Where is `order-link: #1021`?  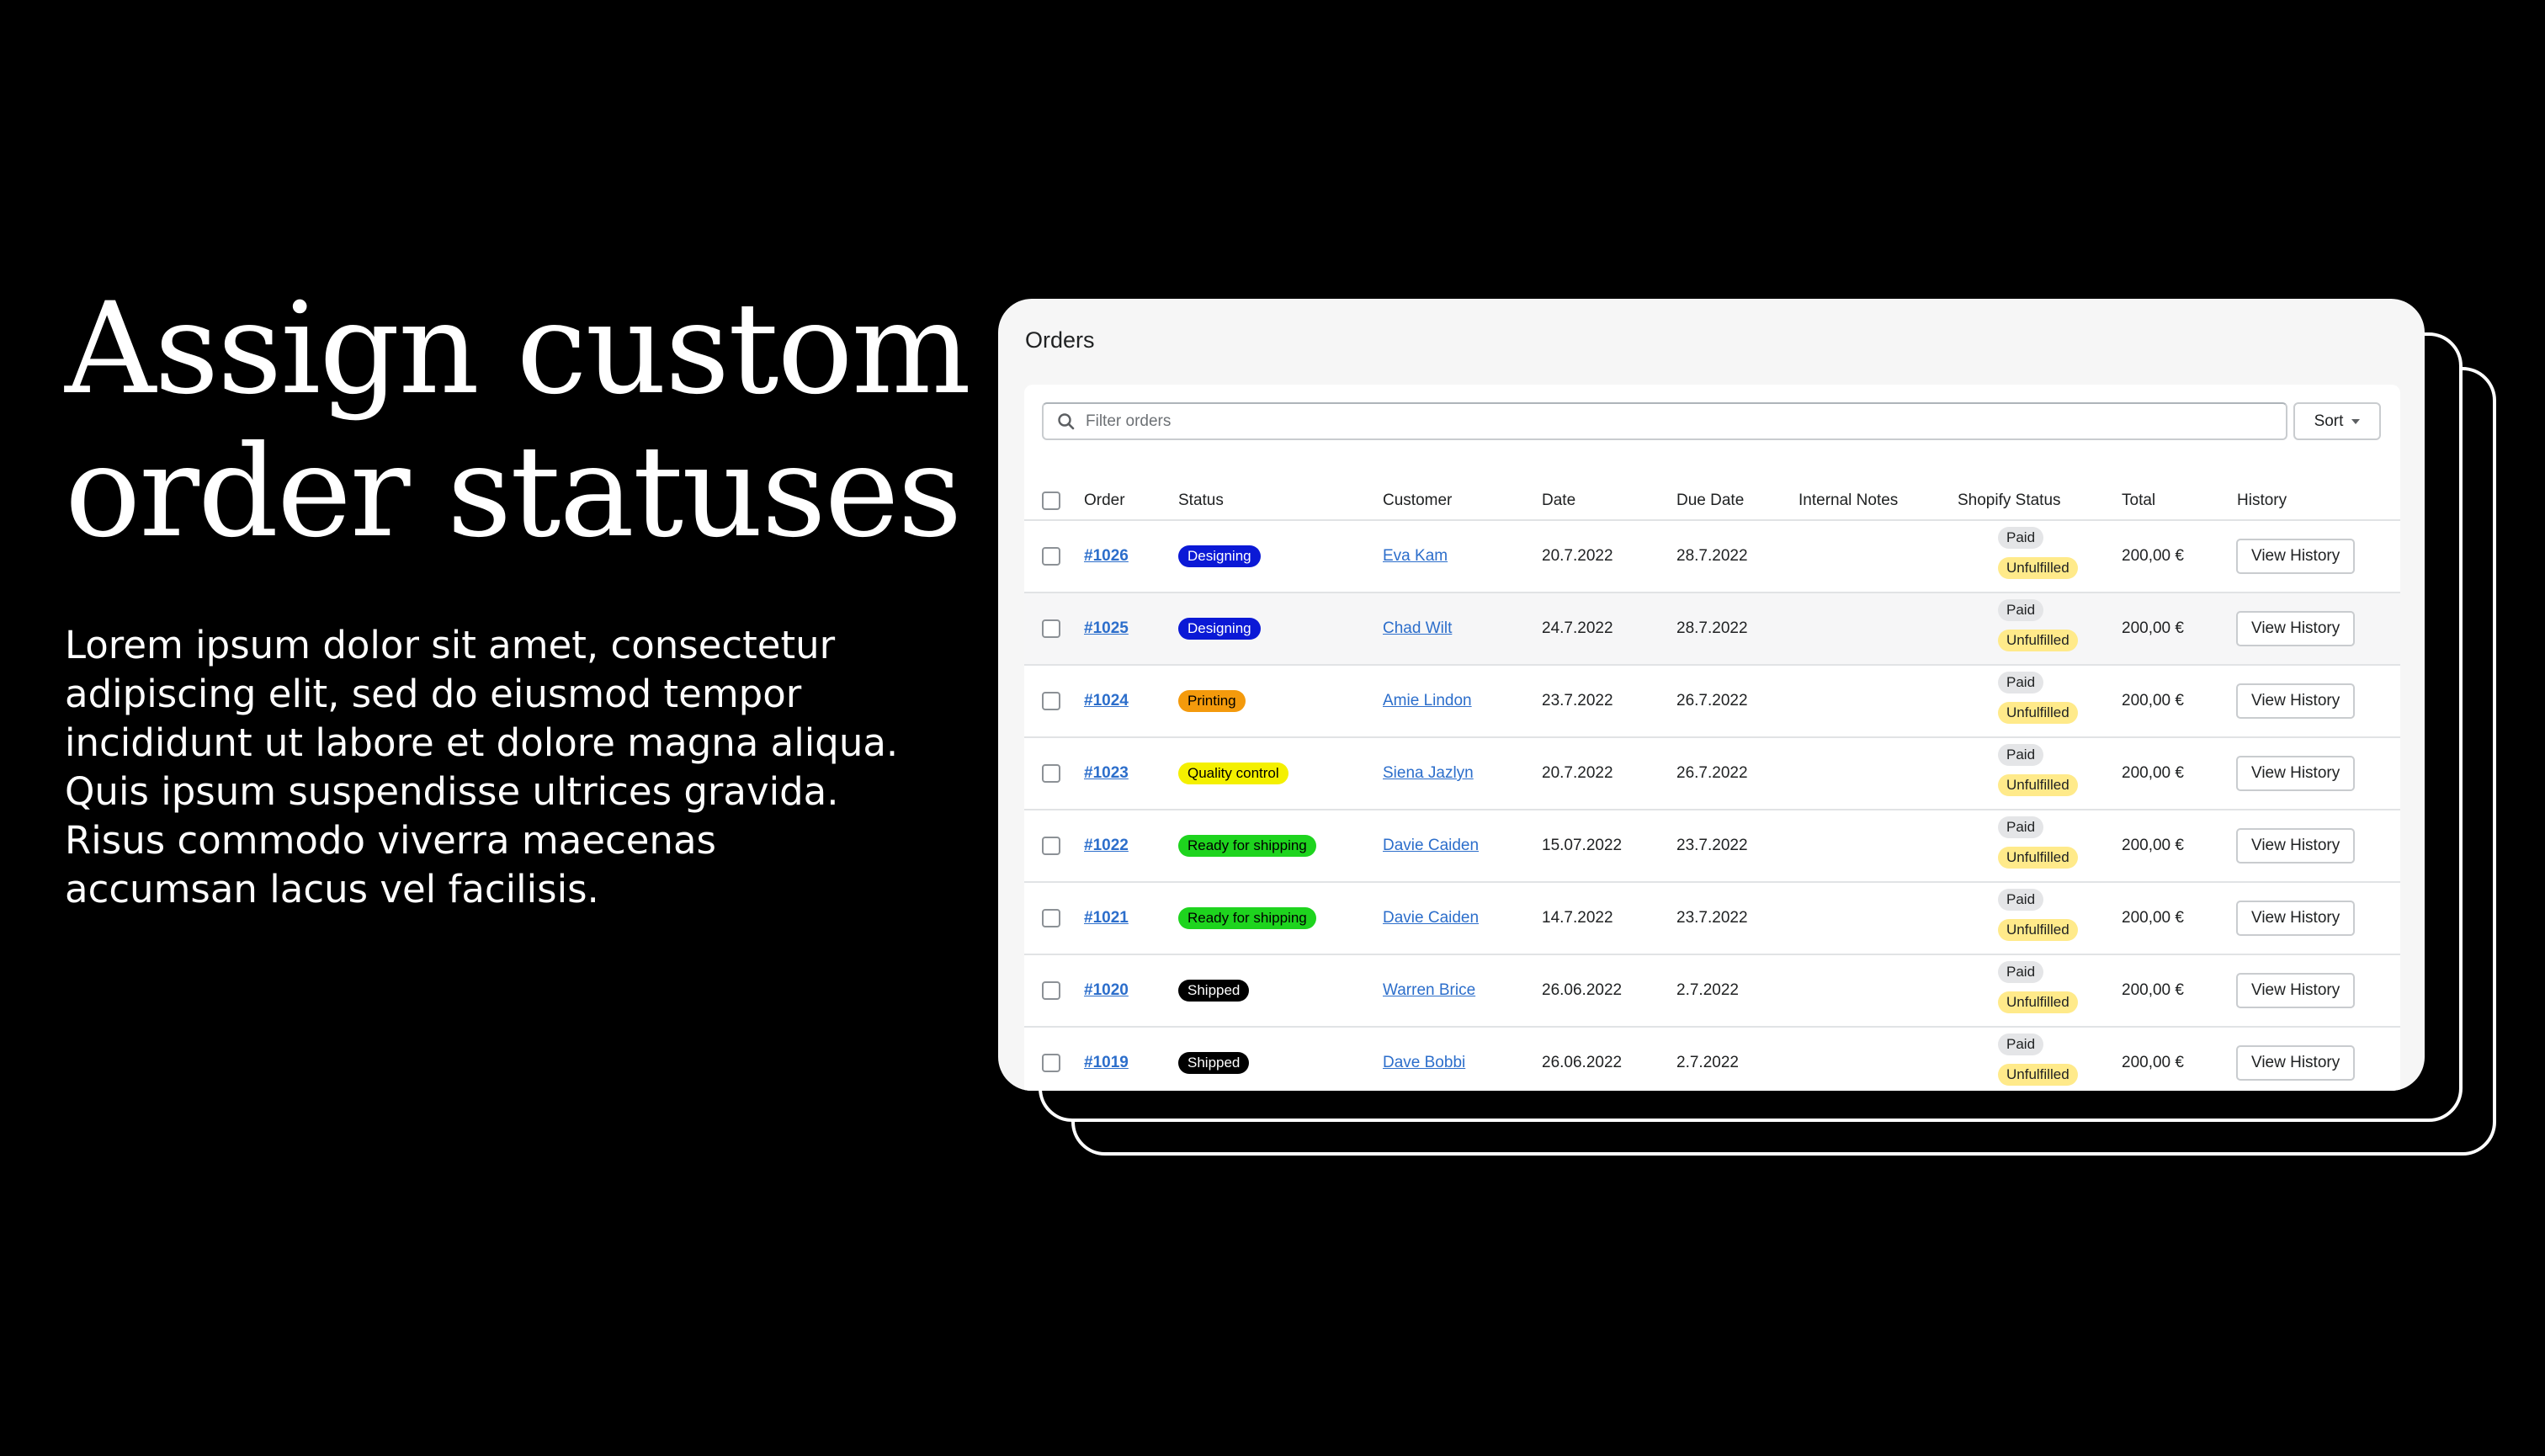
order-link: #1021 is located at coordinates (1107, 918).